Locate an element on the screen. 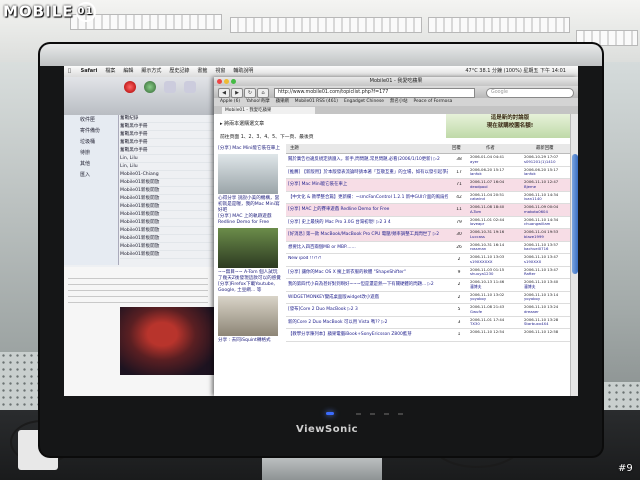  zoom-icon is located at coordinates (233, 81).